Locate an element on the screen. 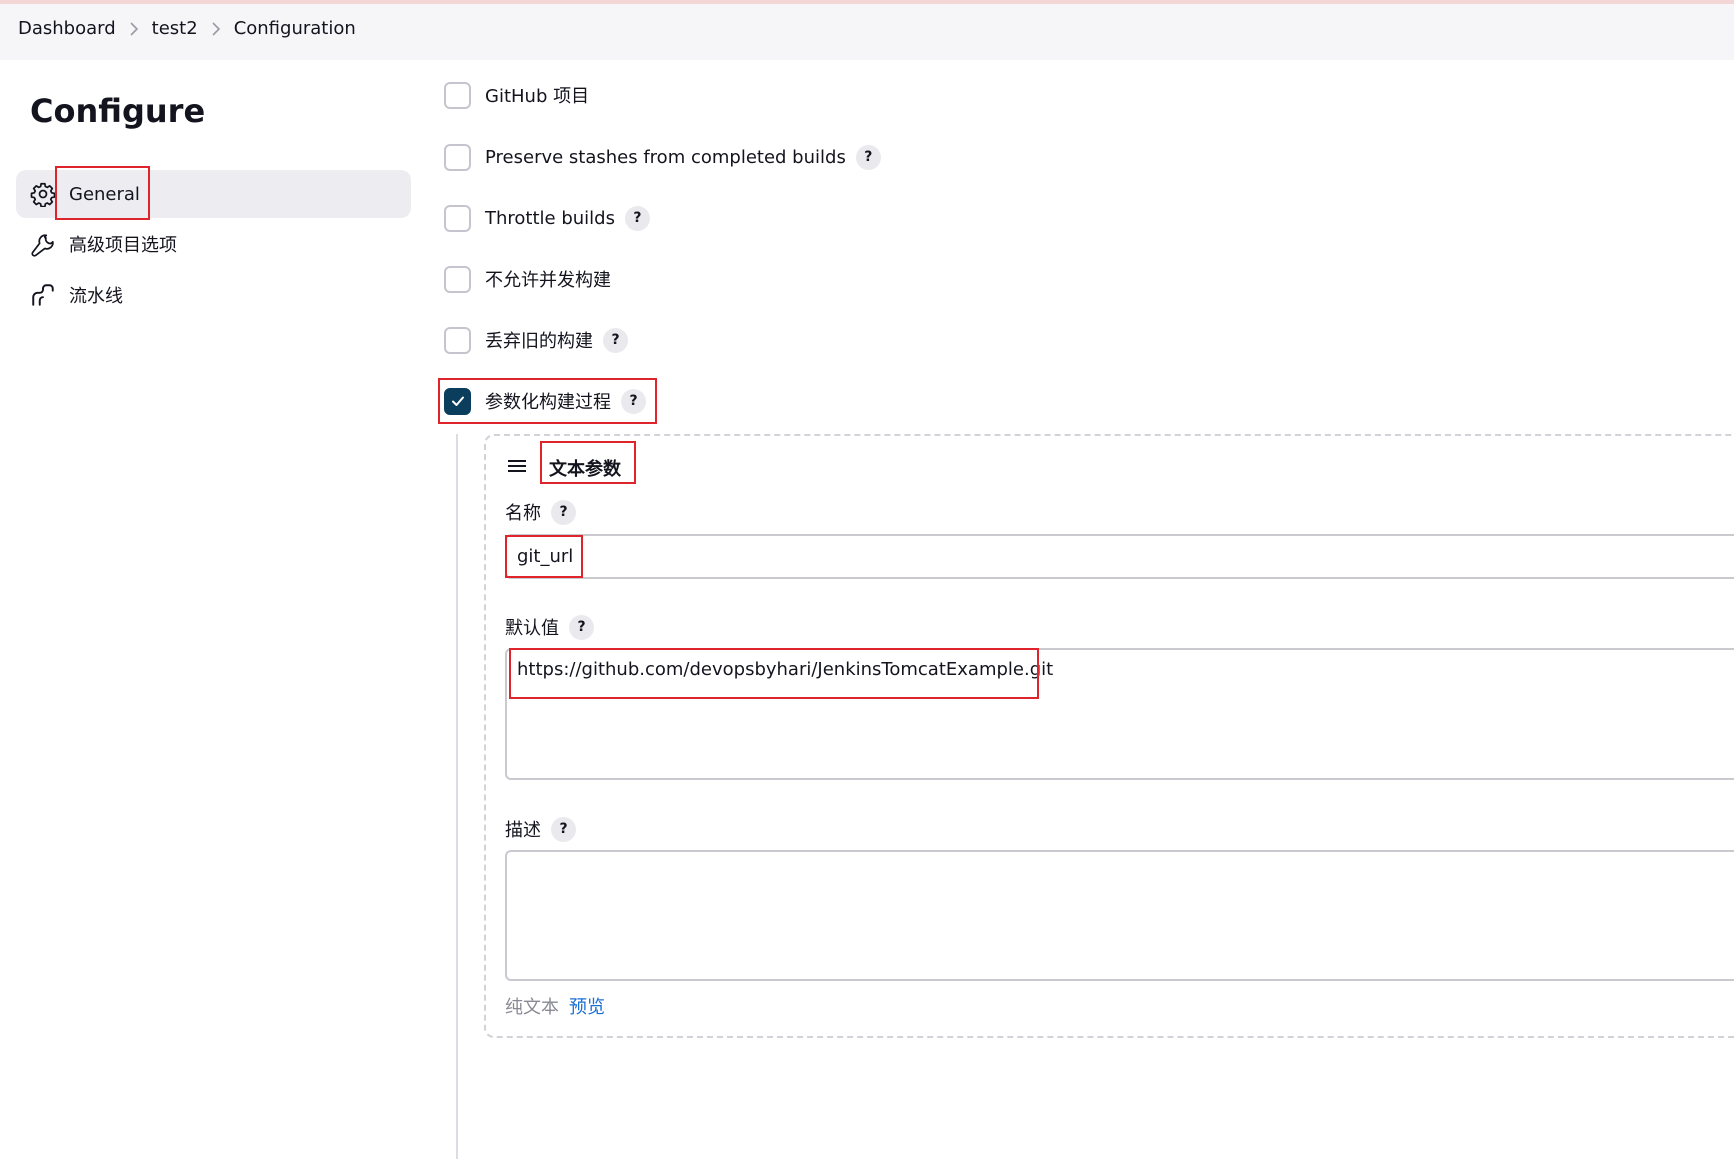 Image resolution: width=1734 pixels, height=1159 pixels. name-input: git_url is located at coordinates (1119, 556).